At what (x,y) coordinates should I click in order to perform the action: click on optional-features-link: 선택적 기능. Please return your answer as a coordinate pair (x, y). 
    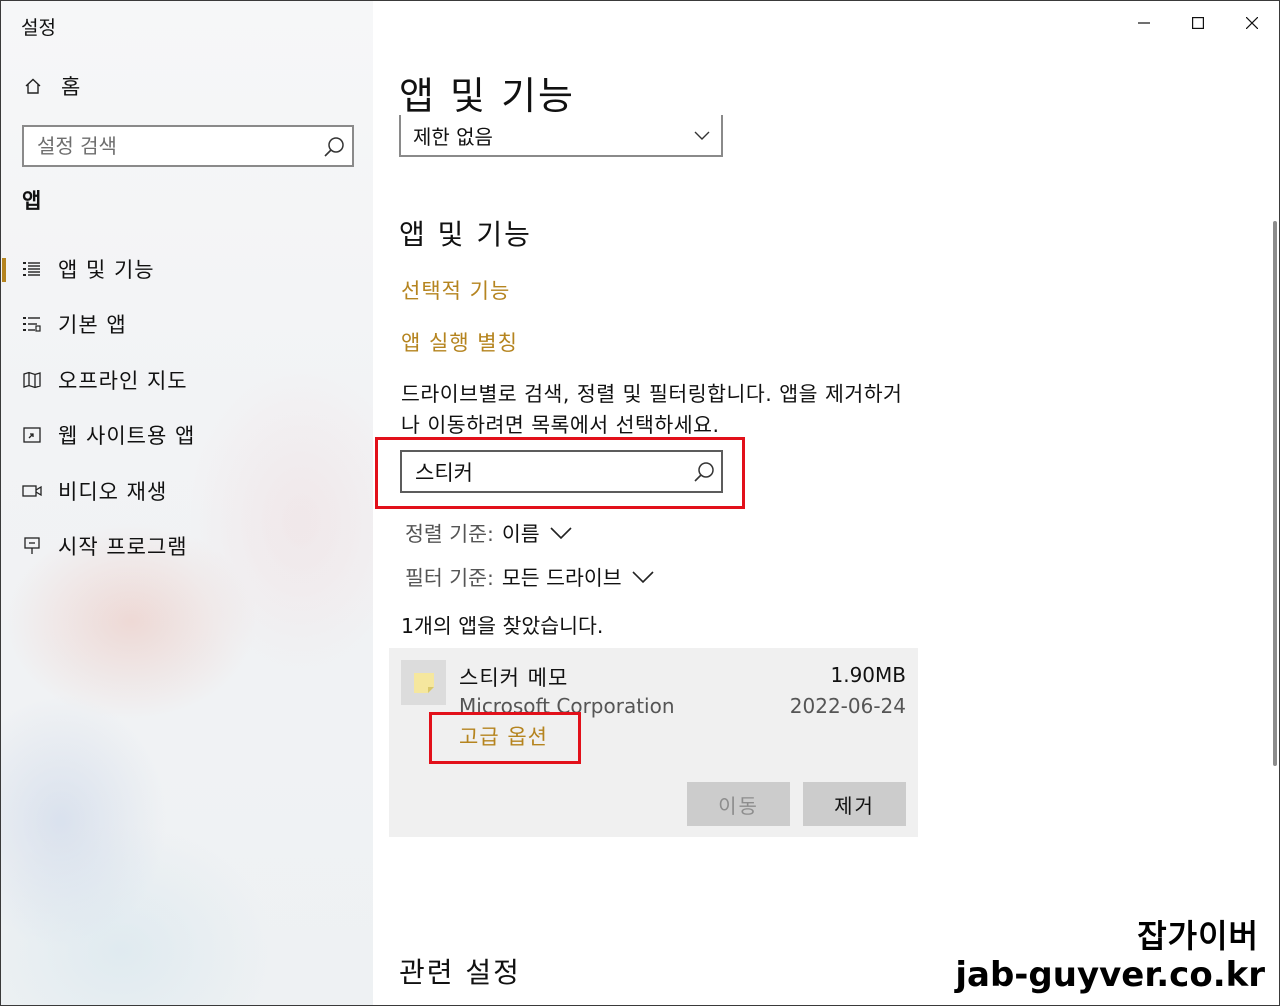
    Looking at the image, I should click on (455, 290).